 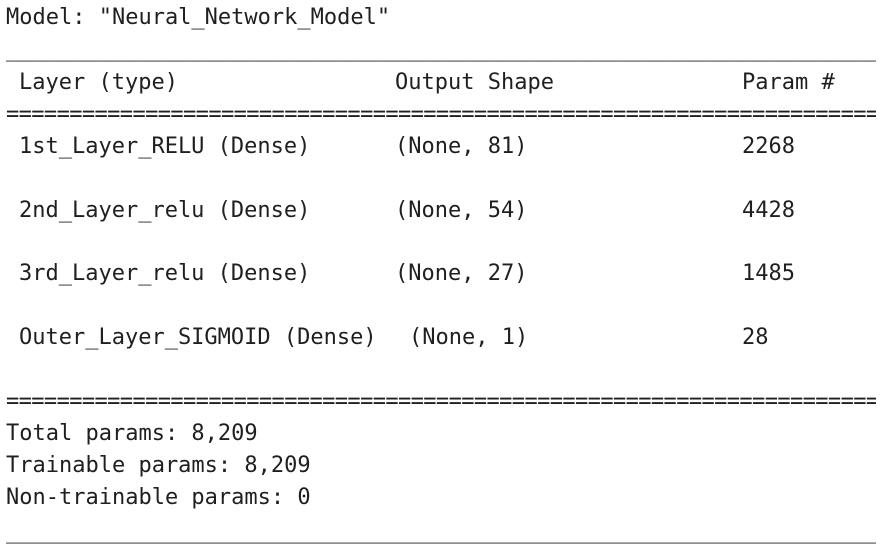 What do you see at coordinates (469, 337) in the screenshot?
I see `layer-output-shape: (None, 1)` at bounding box center [469, 337].